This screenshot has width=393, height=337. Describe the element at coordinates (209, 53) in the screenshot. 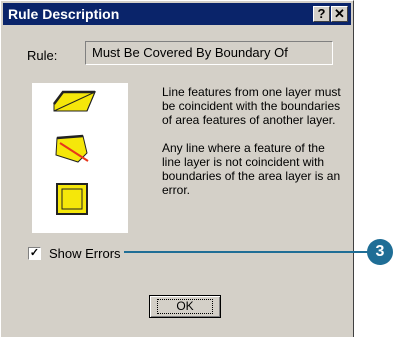

I see `rule-name-field: Must Be Covered By Boundary Of` at that location.